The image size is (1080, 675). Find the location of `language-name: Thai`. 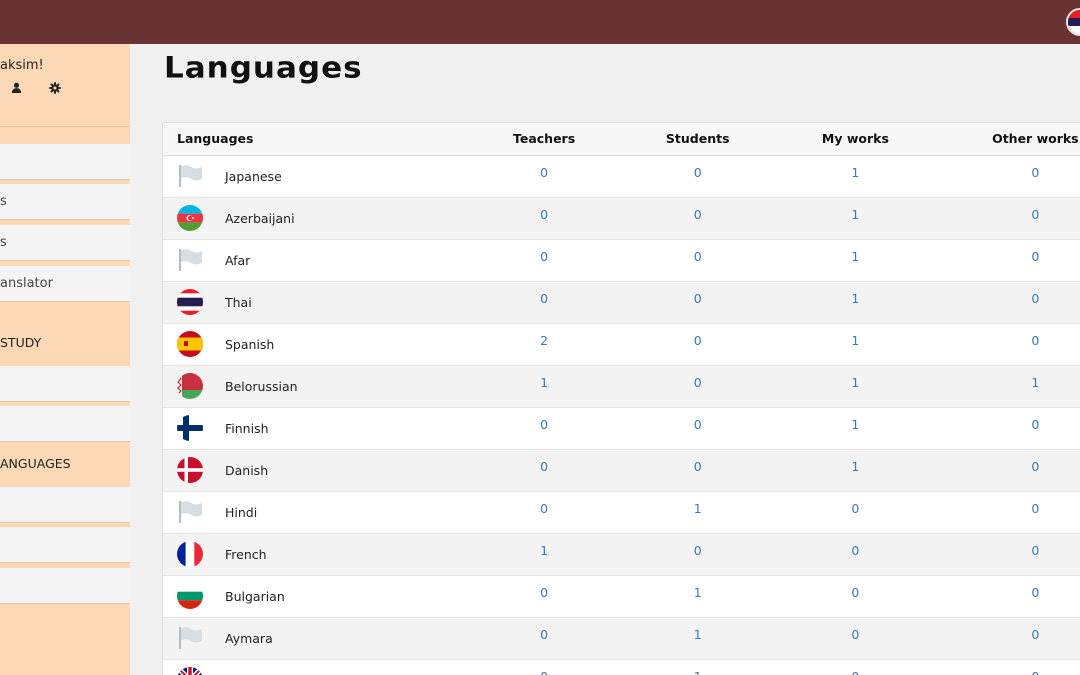

language-name: Thai is located at coordinates (238, 302).